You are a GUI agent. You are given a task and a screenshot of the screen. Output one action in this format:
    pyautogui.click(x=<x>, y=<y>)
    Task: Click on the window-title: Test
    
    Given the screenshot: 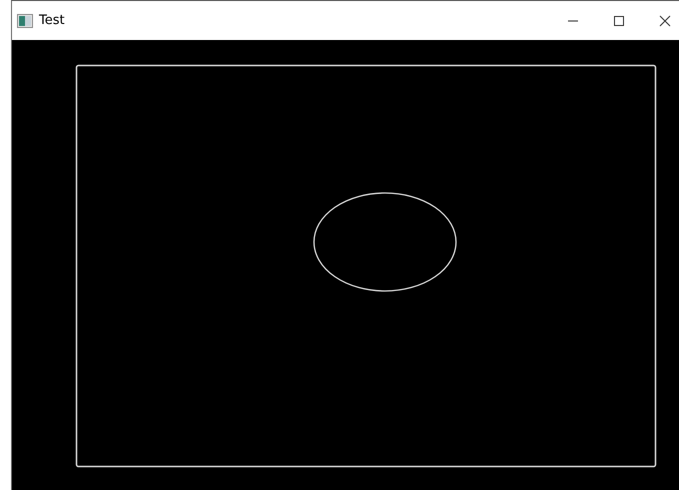 What is the action you would take?
    pyautogui.click(x=52, y=20)
    